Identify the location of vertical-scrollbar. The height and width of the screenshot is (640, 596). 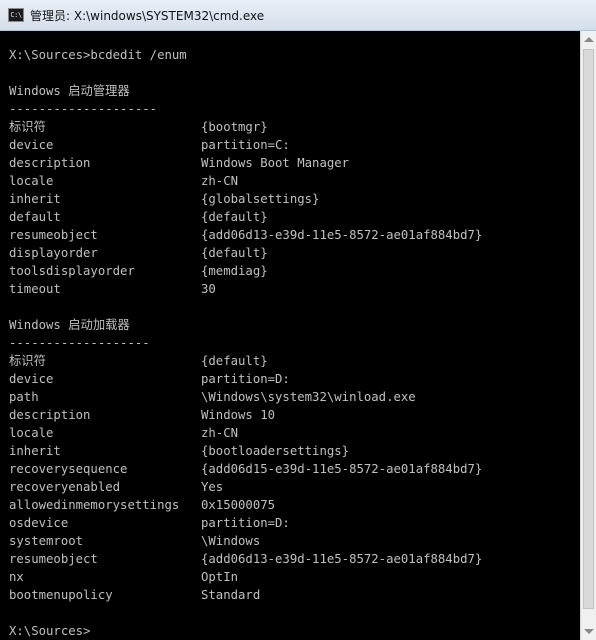
(588, 335).